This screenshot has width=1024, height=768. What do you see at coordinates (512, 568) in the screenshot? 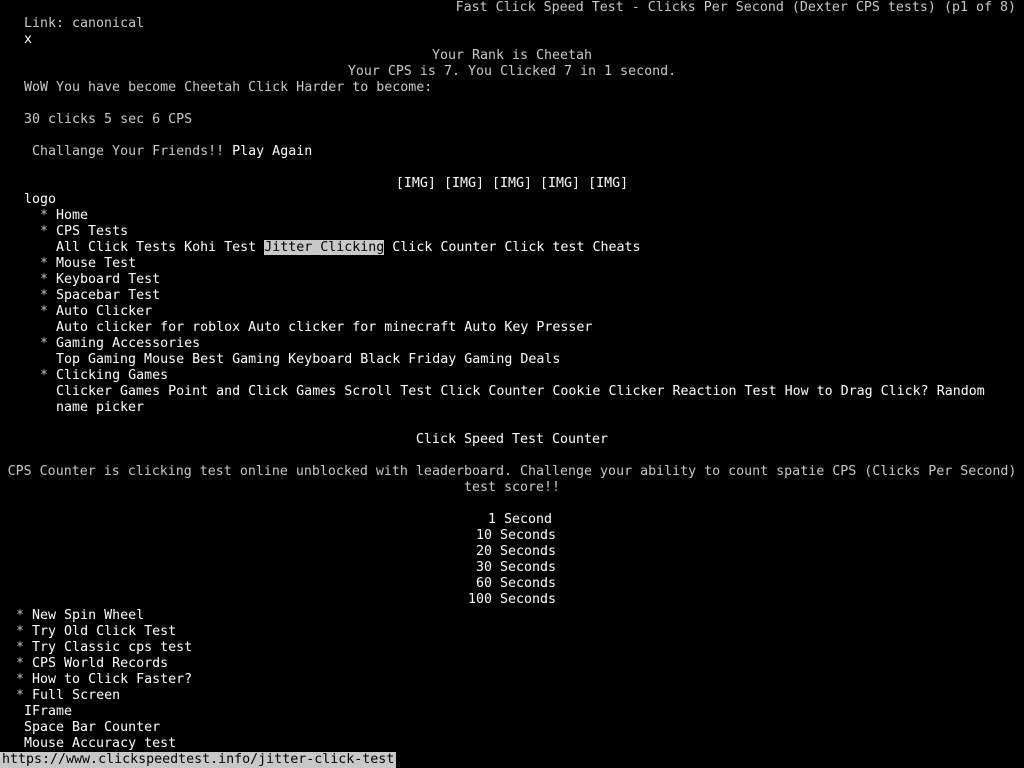
I see `duration-option-30: 30 Seconds` at bounding box center [512, 568].